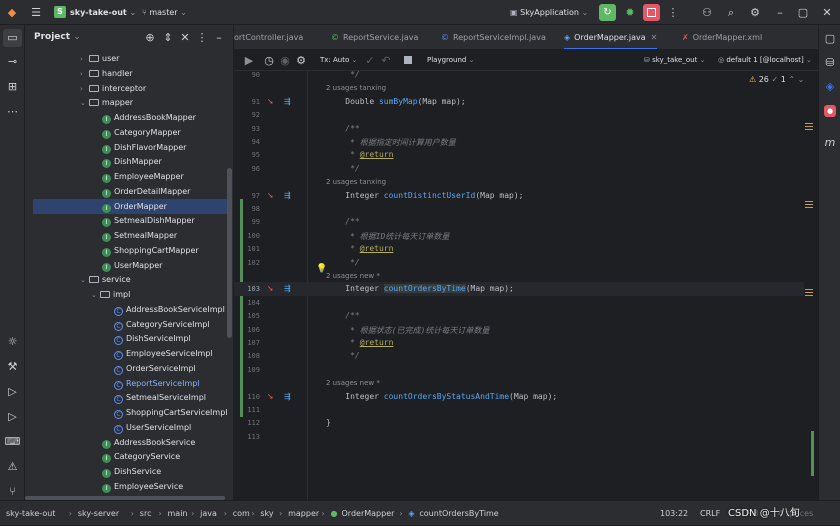  I want to click on breadcrumb-item: sky, so click(266, 513).